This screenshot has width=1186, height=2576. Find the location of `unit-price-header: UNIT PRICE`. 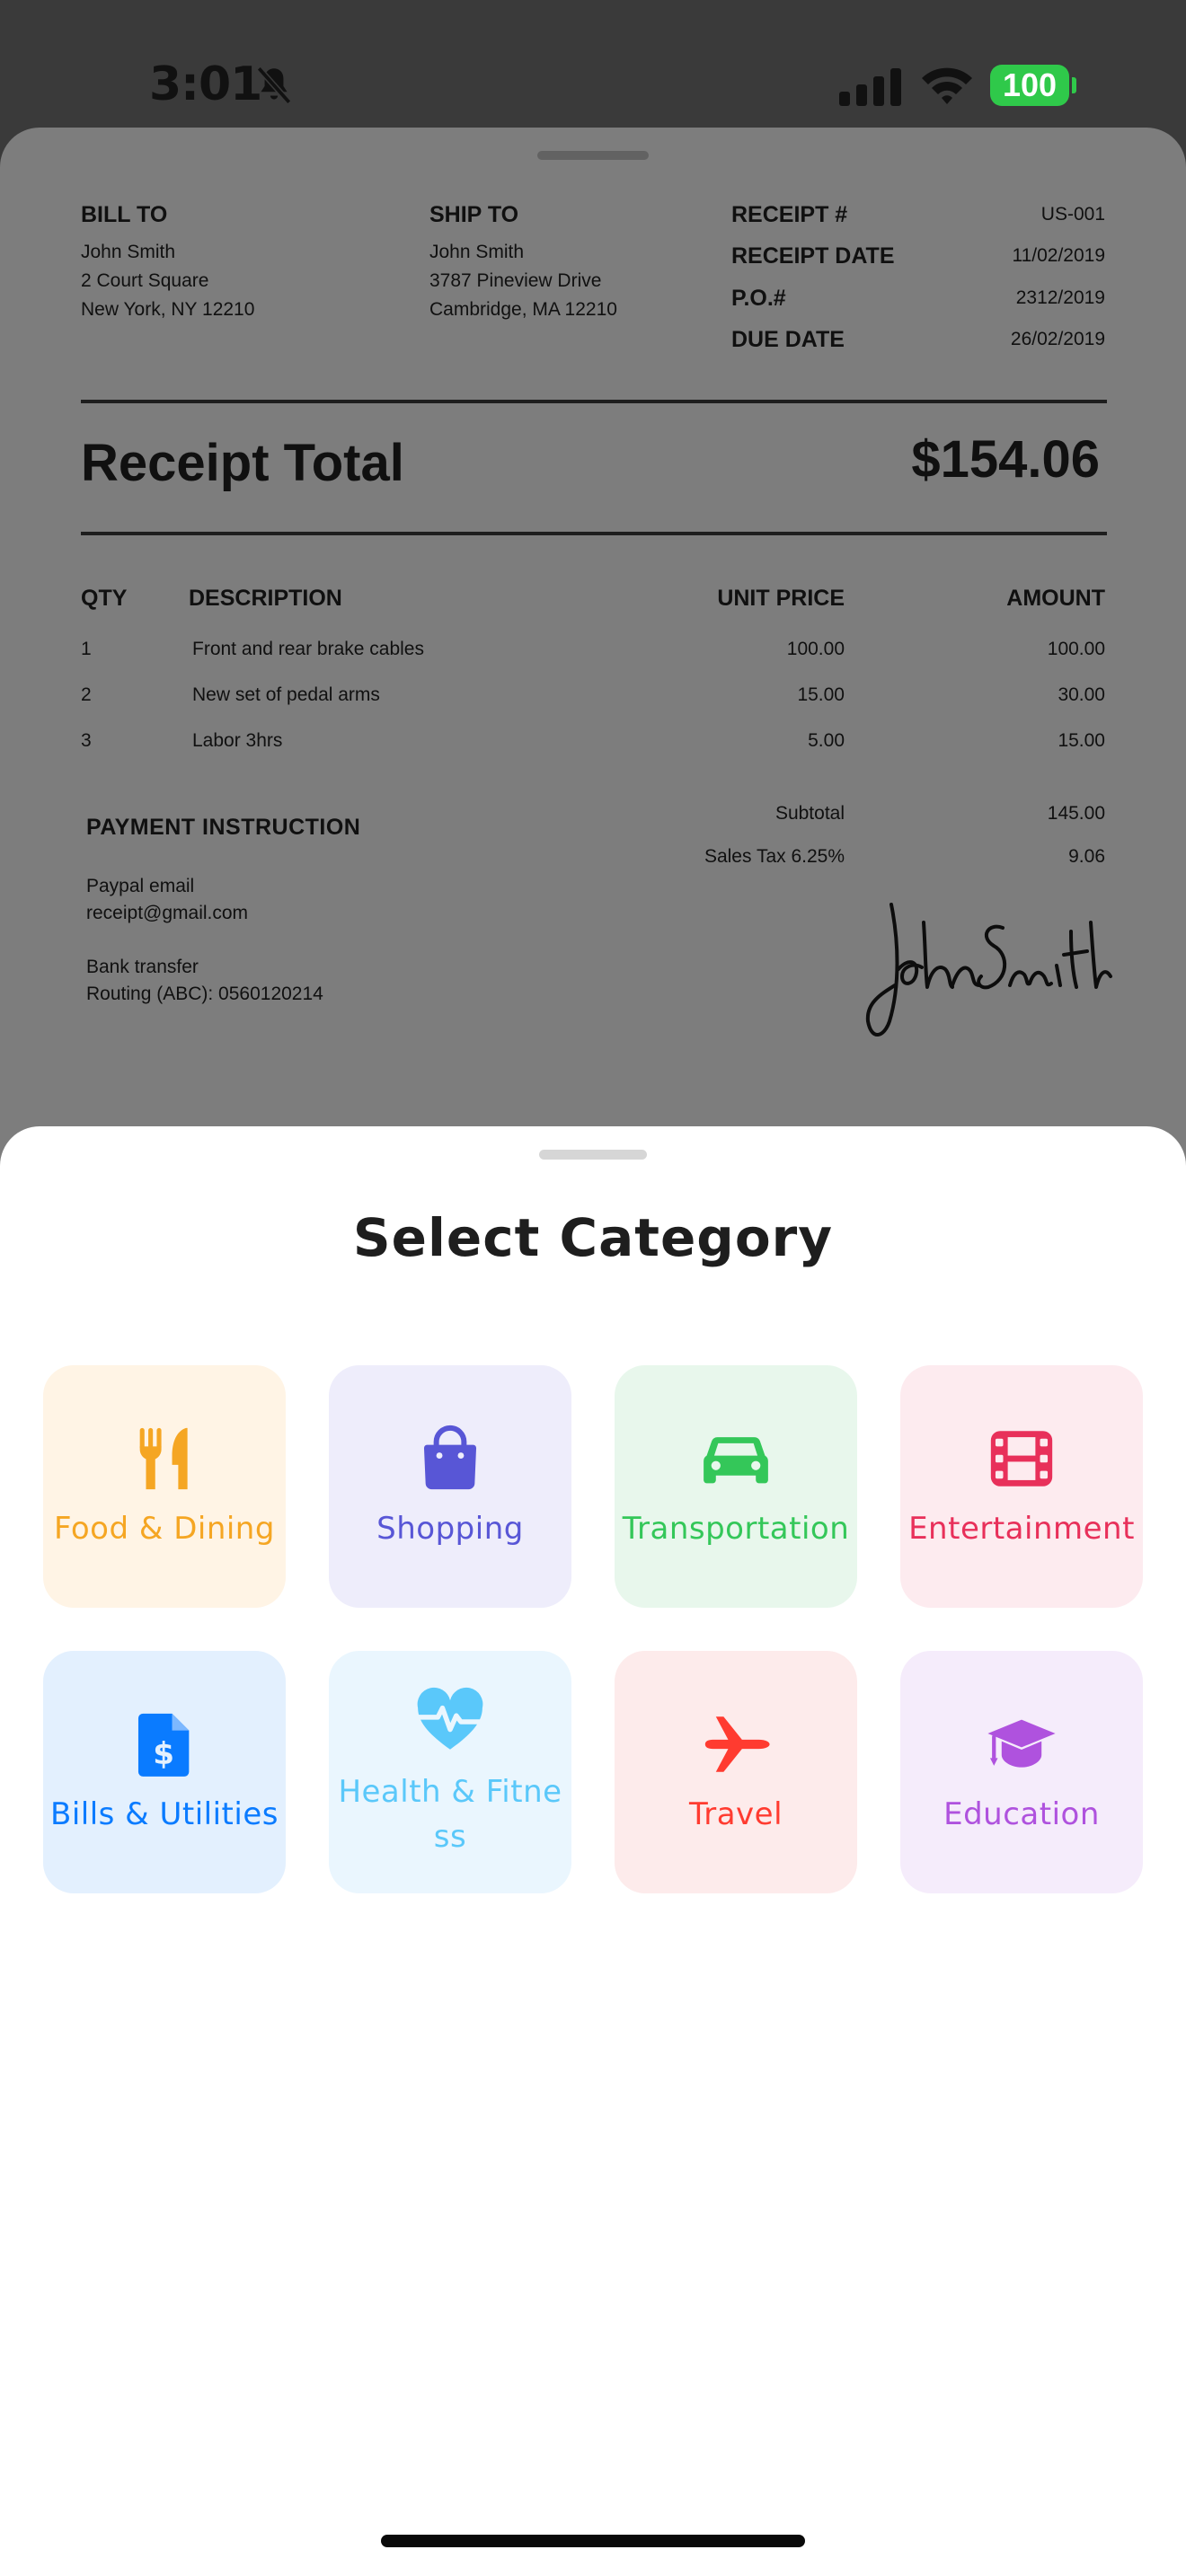

unit-price-header: UNIT PRICE is located at coordinates (781, 598).